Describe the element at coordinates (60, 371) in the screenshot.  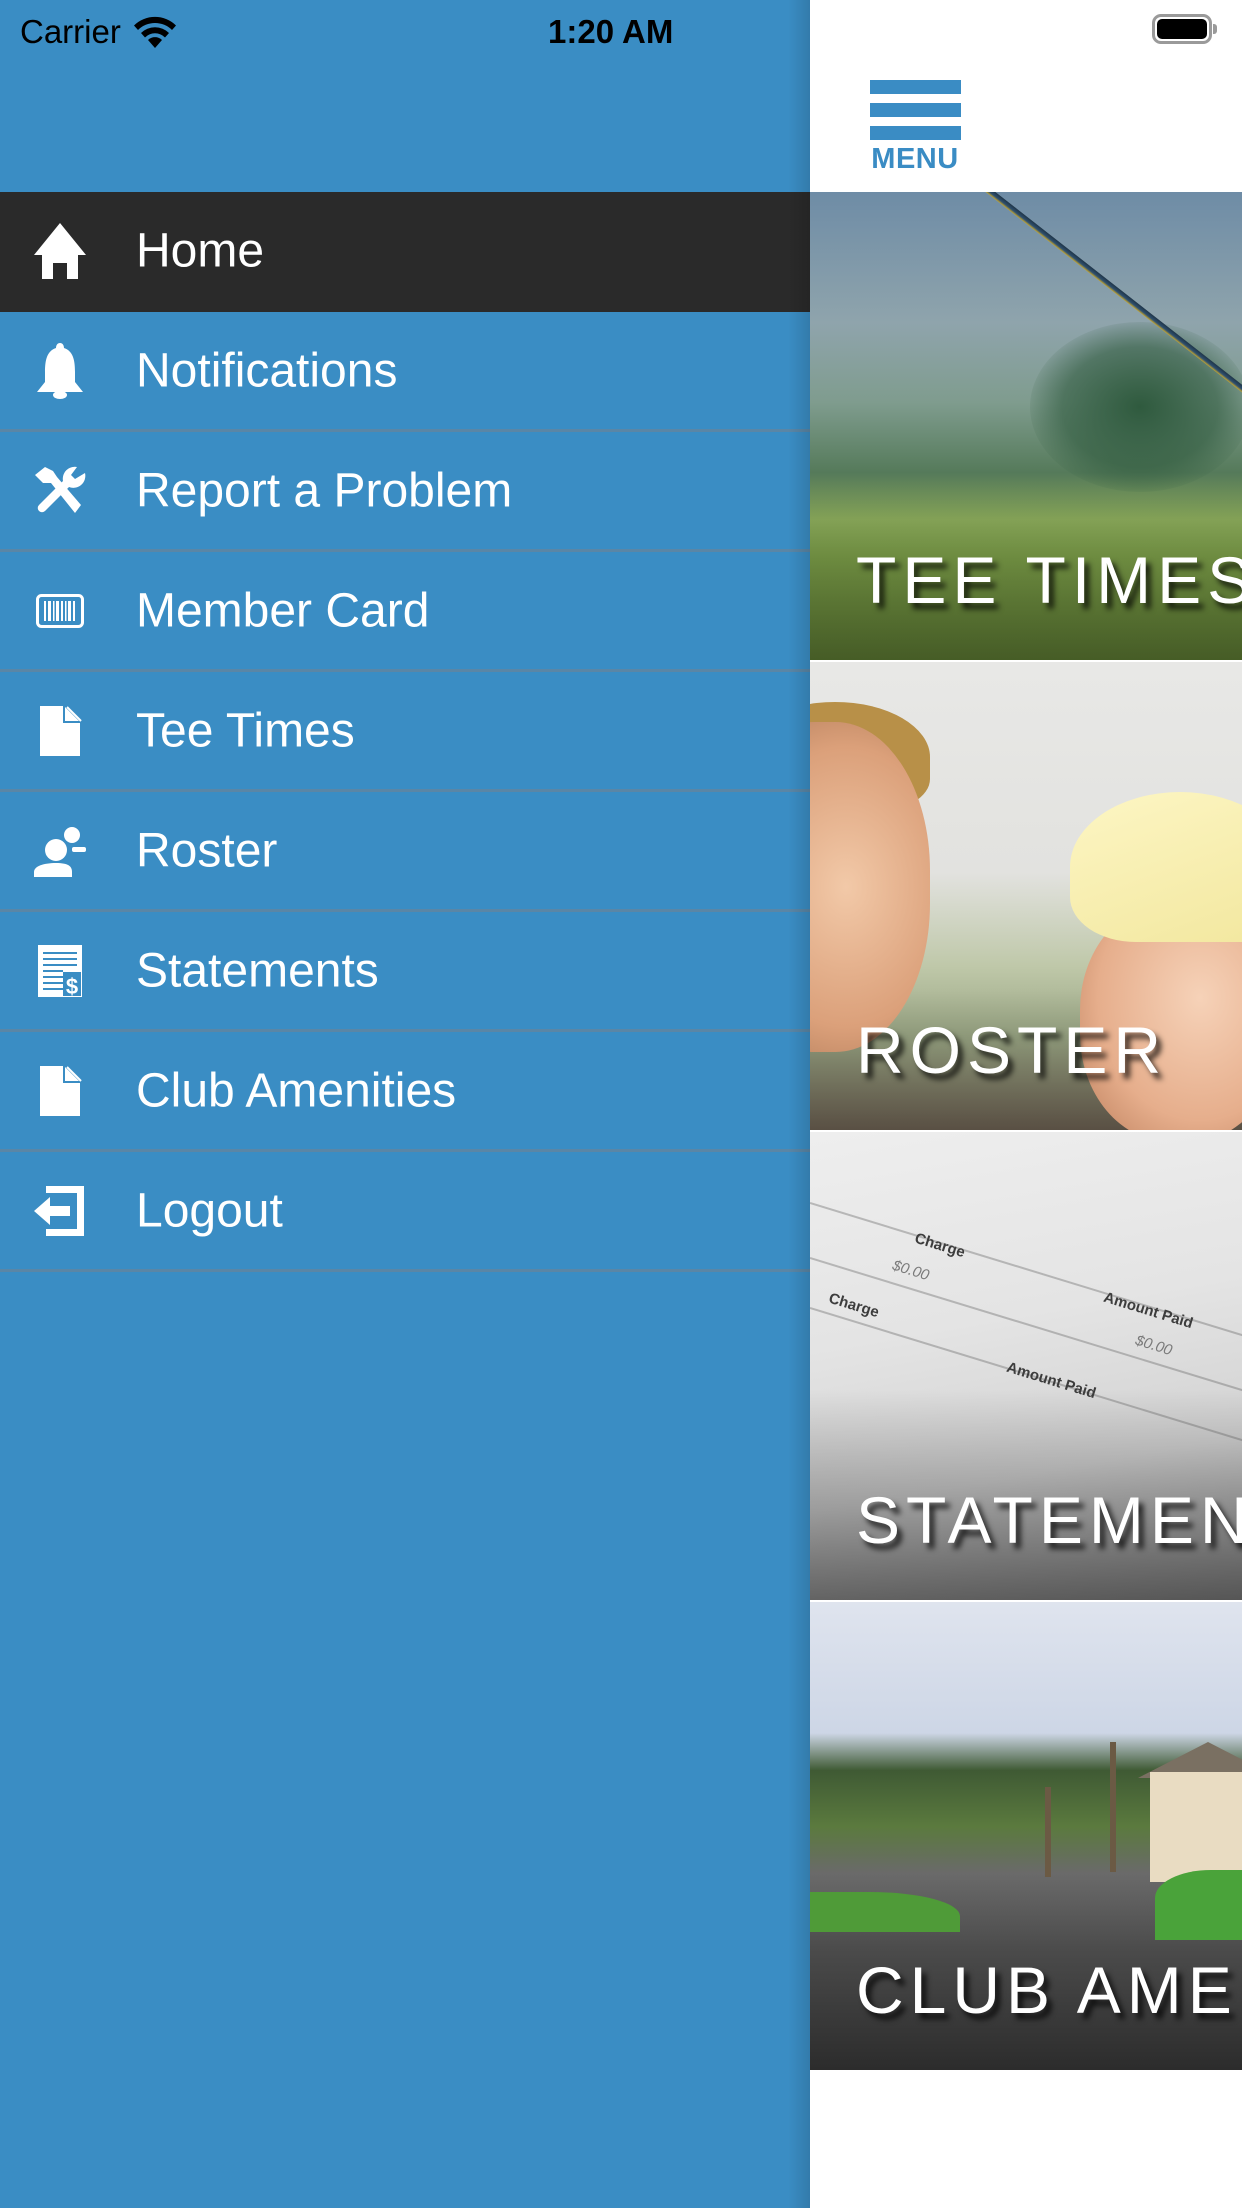
I see `bell-icon` at that location.